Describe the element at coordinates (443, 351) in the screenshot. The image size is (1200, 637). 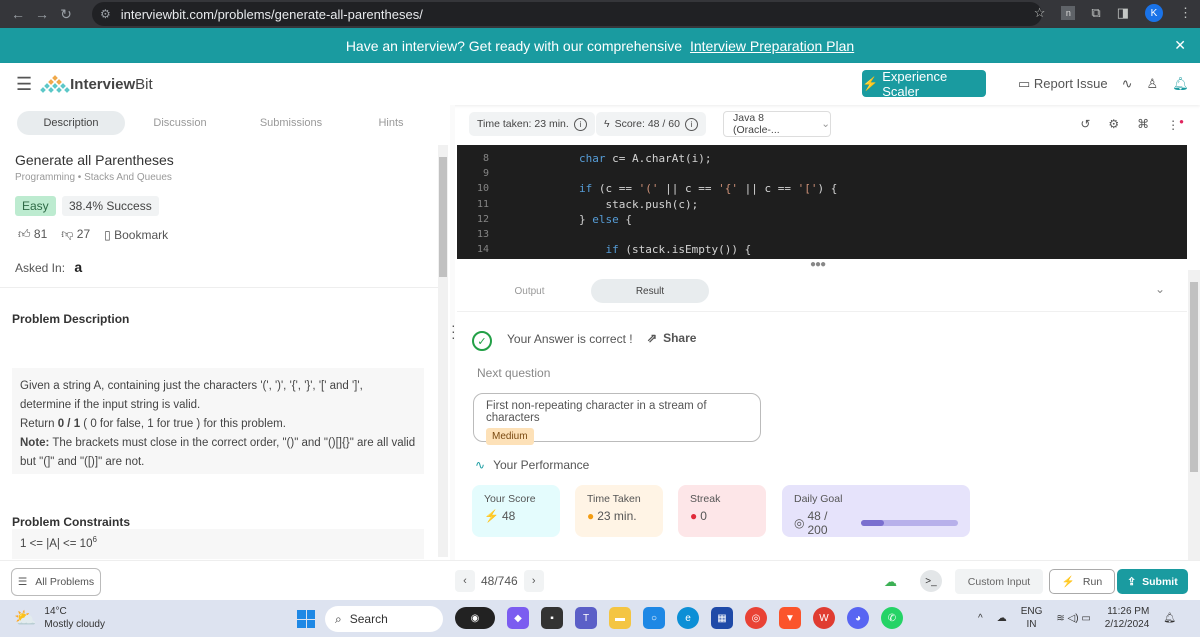
I see `problem-scrollbar` at that location.